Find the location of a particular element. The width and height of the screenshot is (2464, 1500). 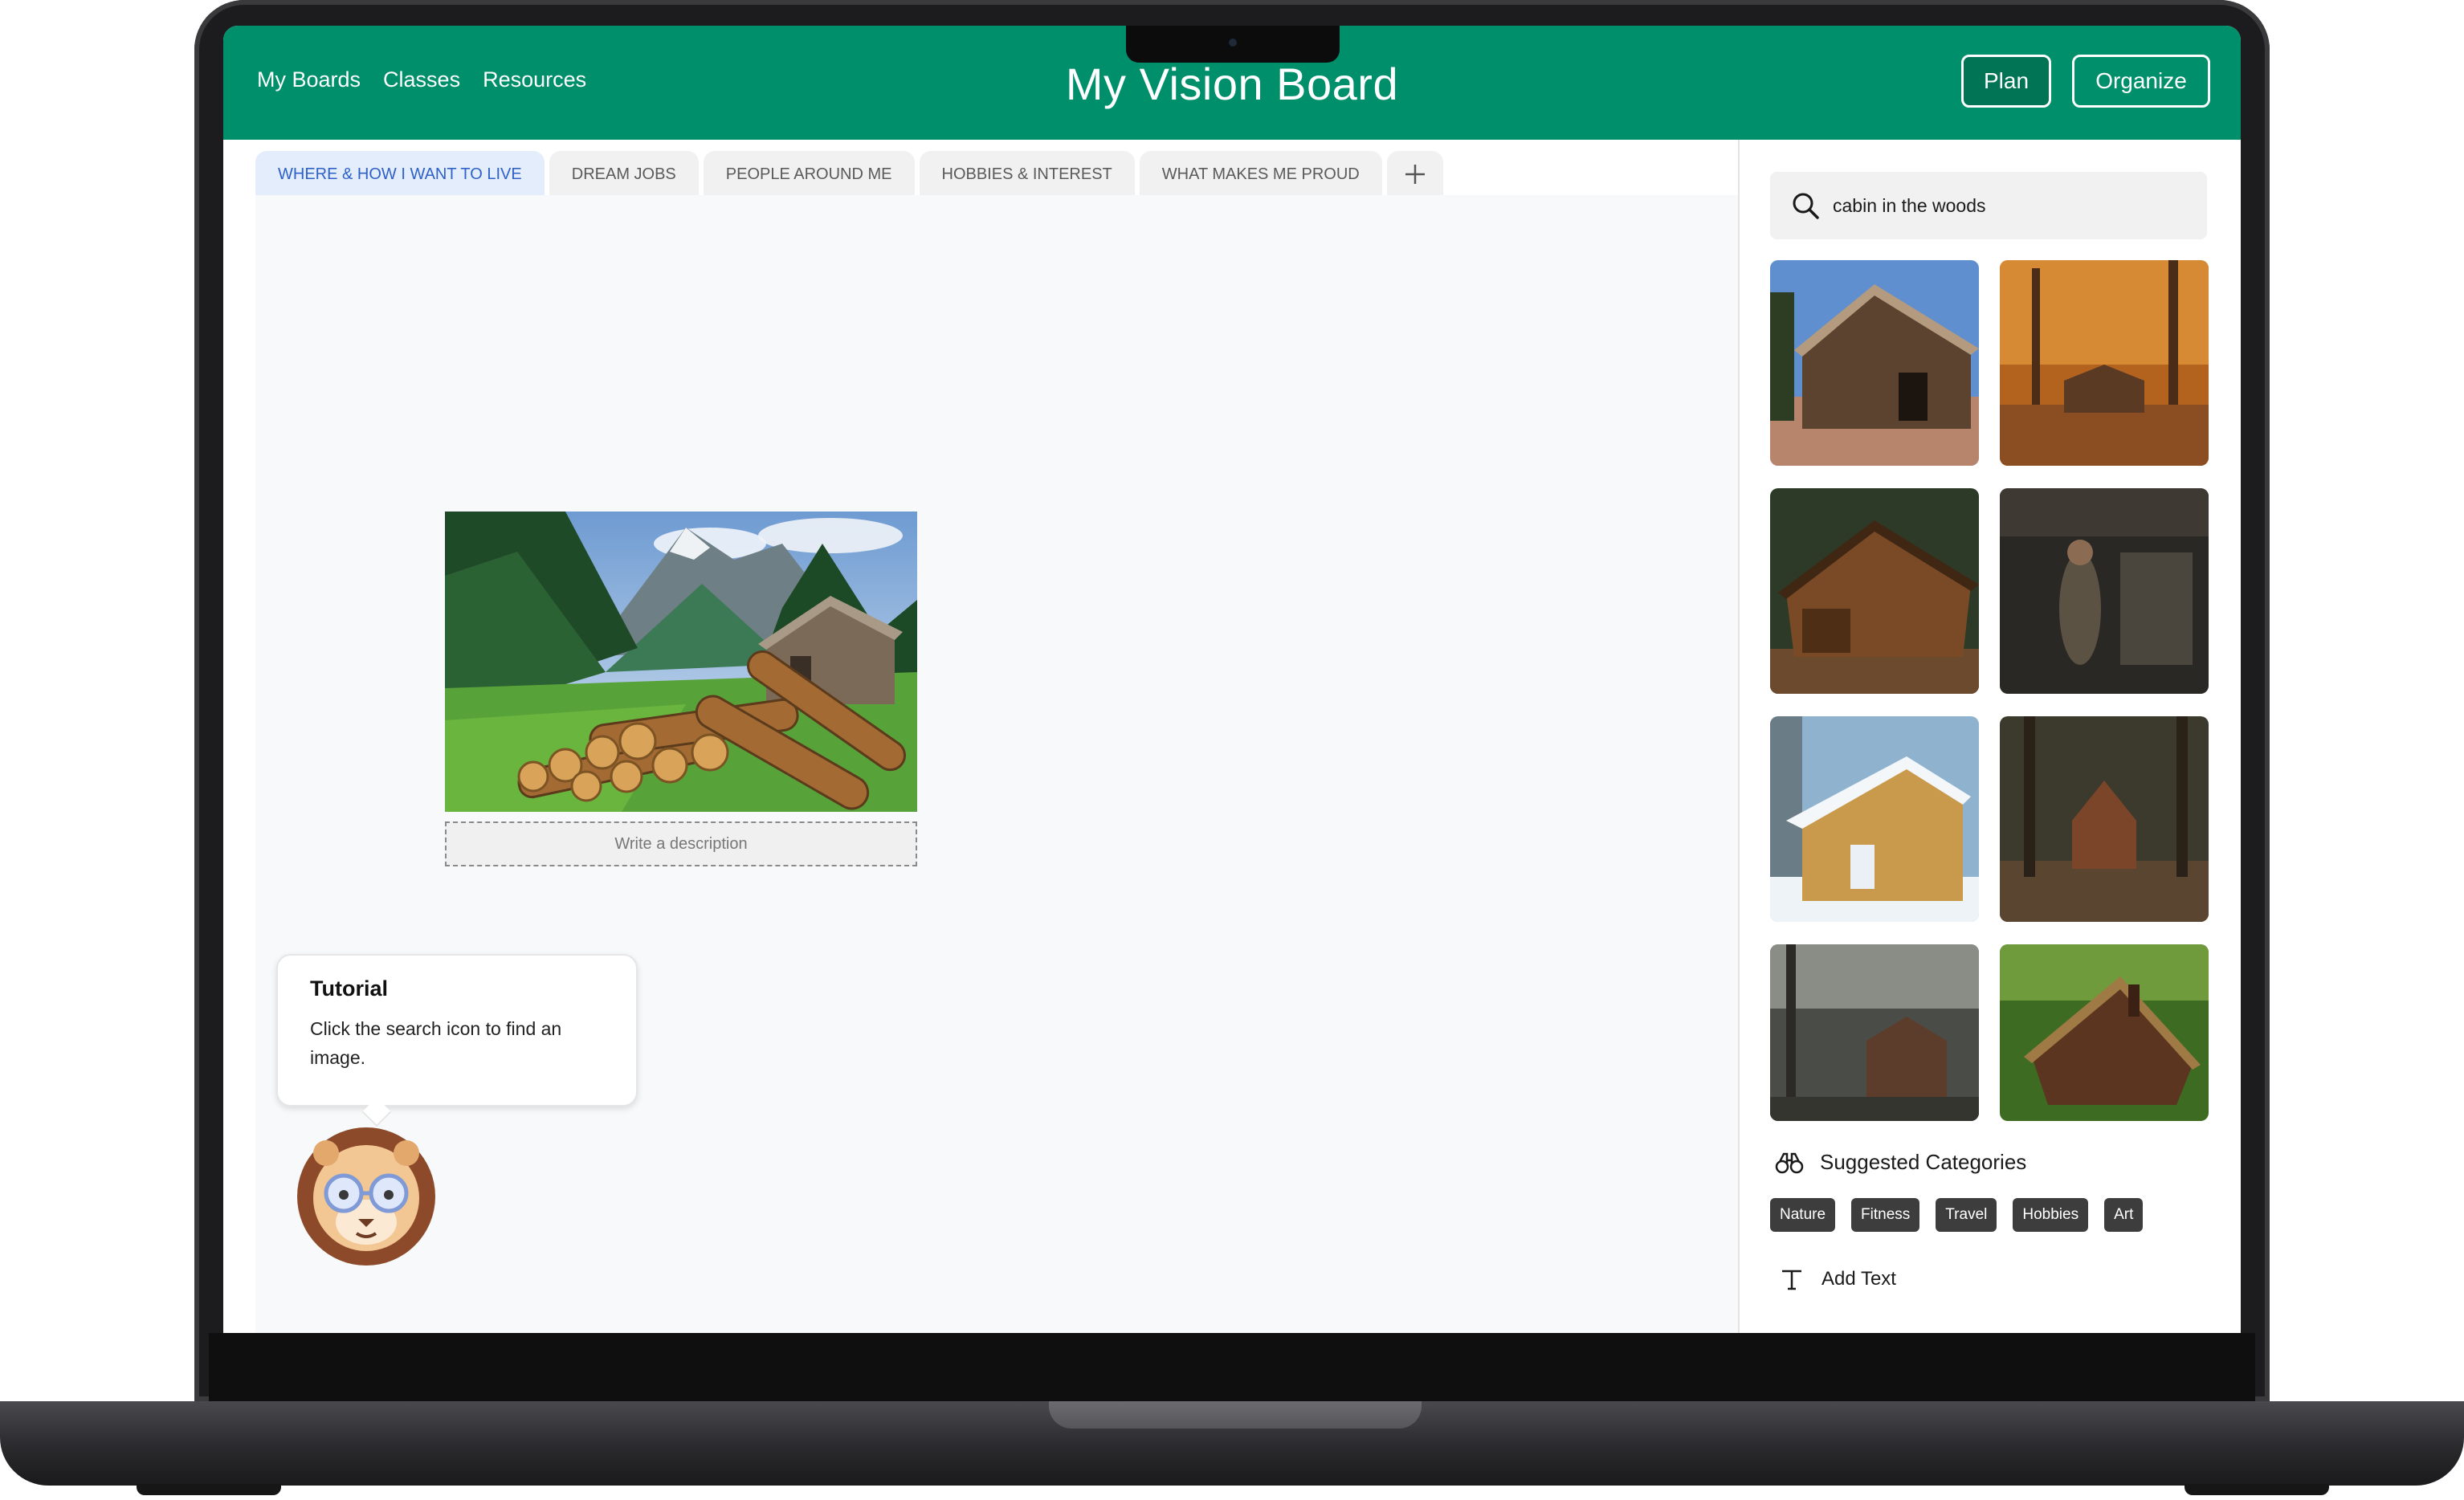

laptop-foot-right is located at coordinates (2257, 1489).